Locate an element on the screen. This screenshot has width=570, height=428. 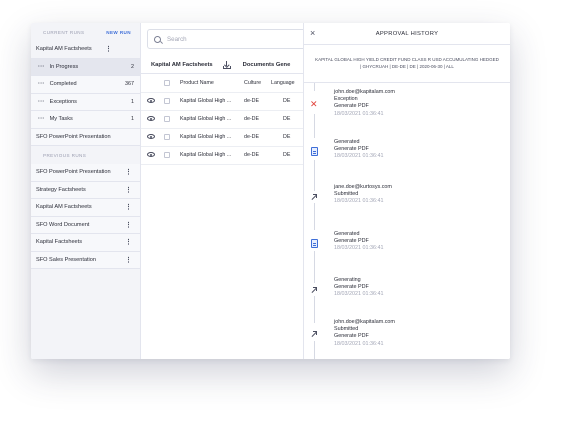
previous-run-item: Kapital AM Factsheets ⋮ is located at coordinates (85, 208).